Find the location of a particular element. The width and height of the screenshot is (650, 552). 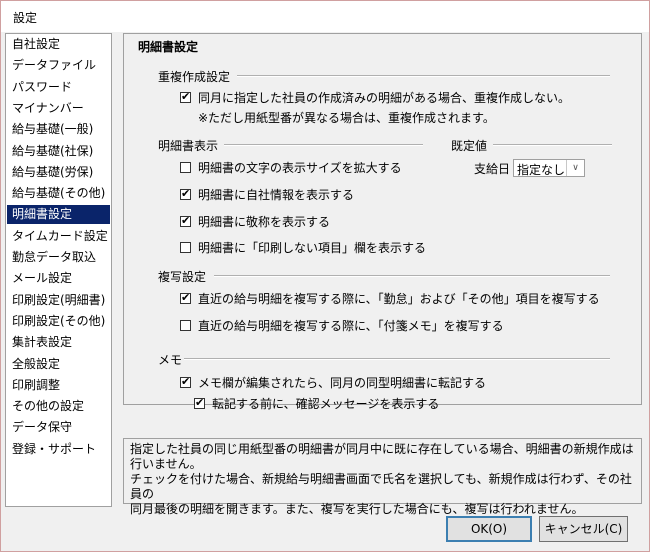

cancel-button: キャンセル(C) is located at coordinates (583, 529).